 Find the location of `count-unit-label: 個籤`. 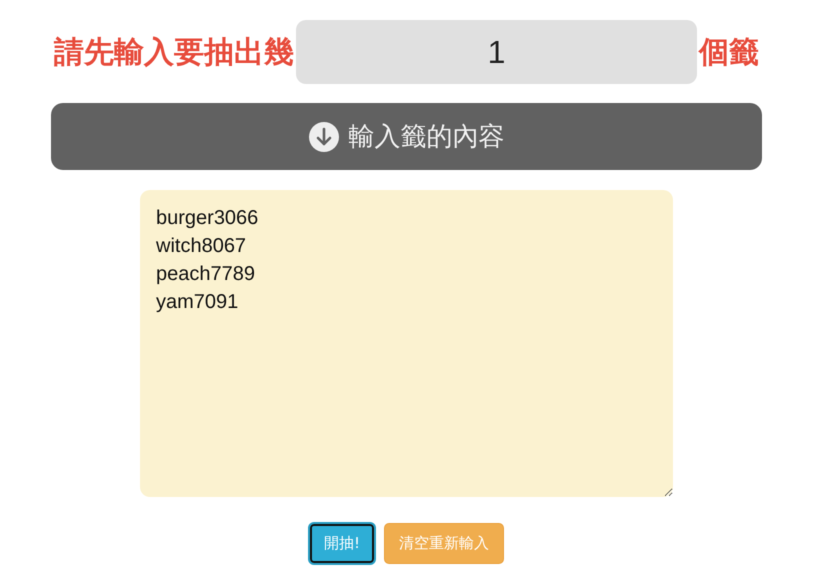

count-unit-label: 個籤 is located at coordinates (729, 53).